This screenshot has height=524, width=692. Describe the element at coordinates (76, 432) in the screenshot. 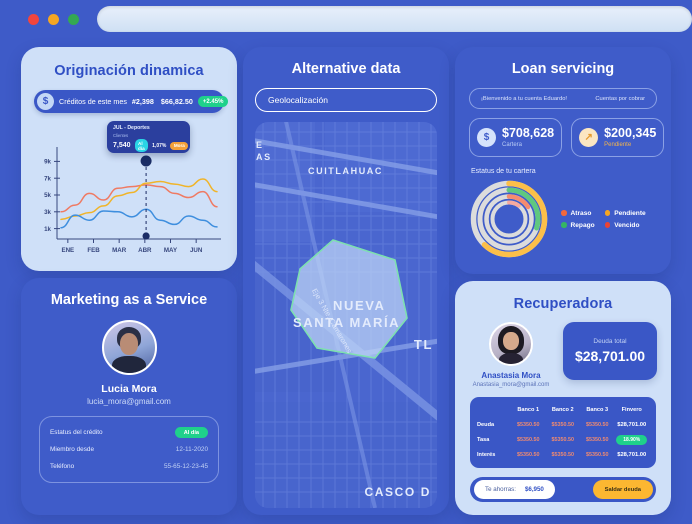

I see `row-key: Estatus del crédito` at that location.